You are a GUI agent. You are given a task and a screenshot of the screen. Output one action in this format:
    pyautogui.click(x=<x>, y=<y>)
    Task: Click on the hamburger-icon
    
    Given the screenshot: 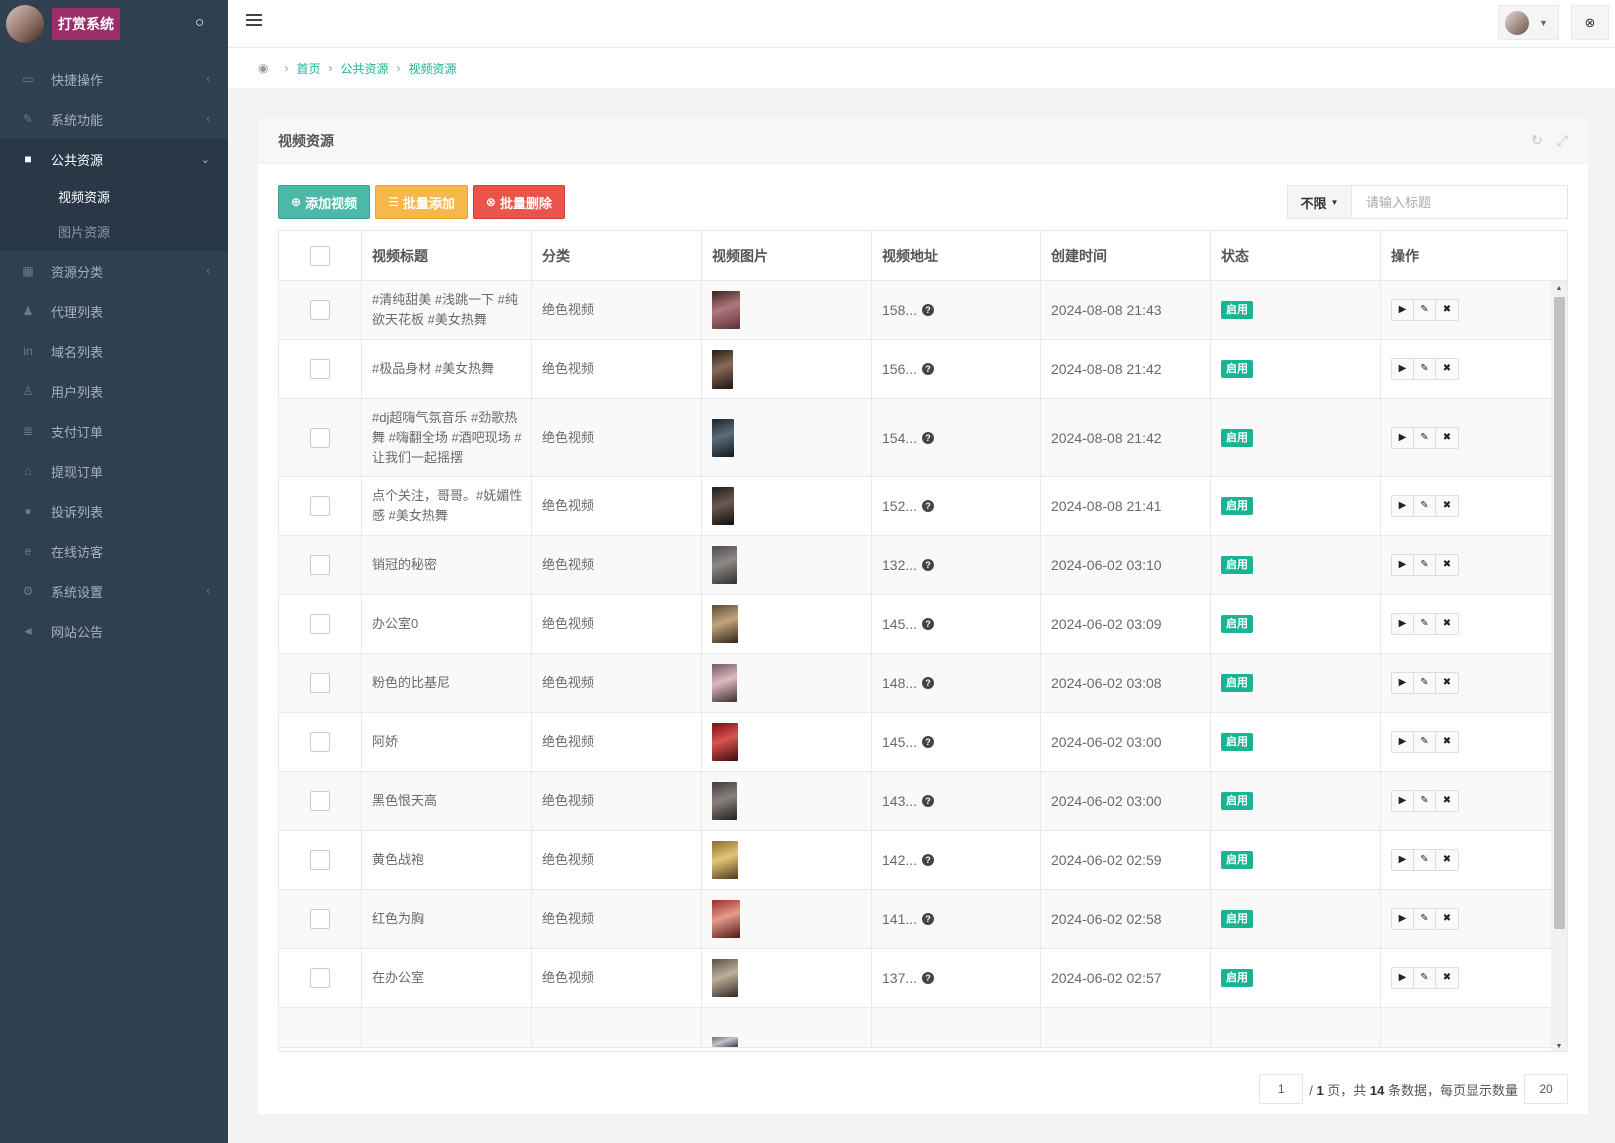 What is the action you would take?
    pyautogui.click(x=254, y=21)
    